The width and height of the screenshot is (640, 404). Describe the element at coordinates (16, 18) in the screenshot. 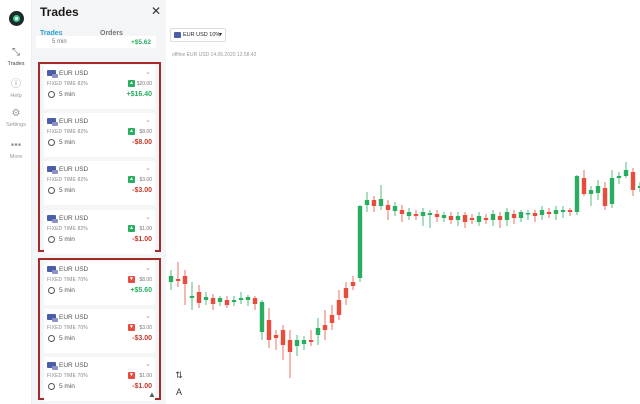

I see `logo-icon` at that location.